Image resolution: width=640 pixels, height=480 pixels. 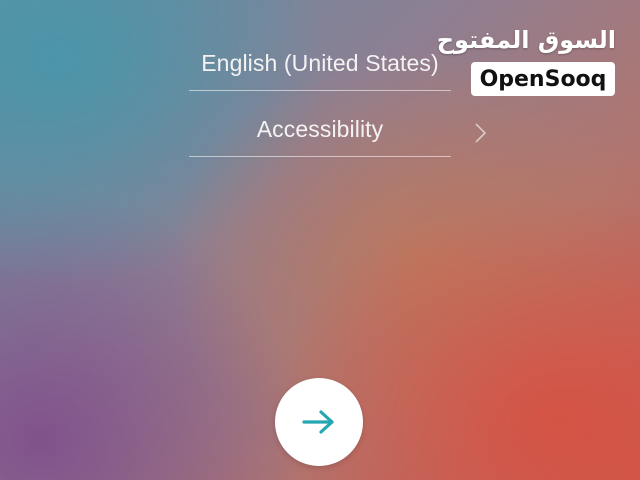 I want to click on chevron-right-icon, so click(x=480, y=133).